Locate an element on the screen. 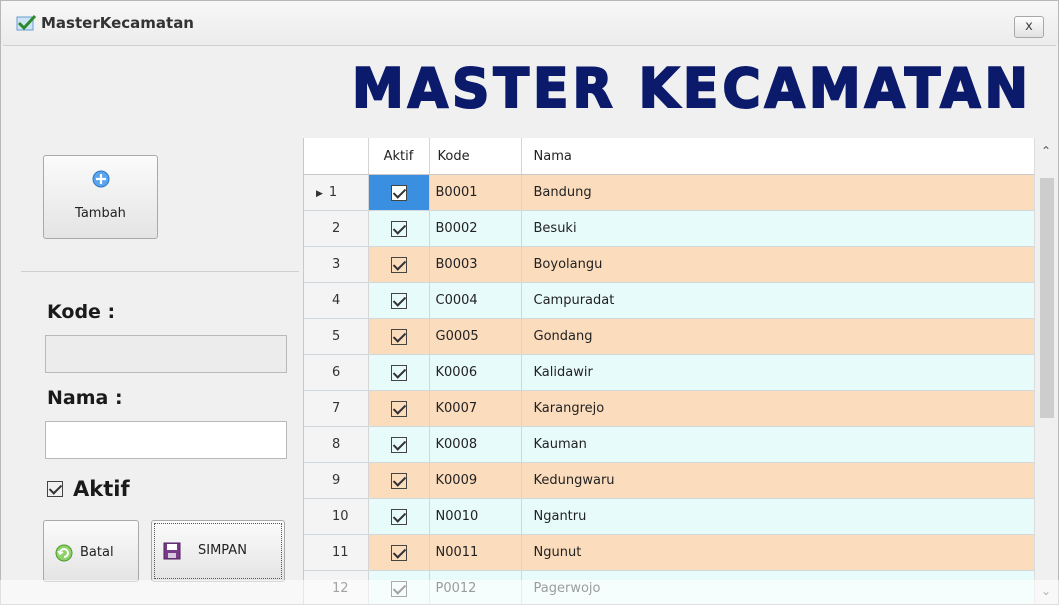 Image resolution: width=1059 pixels, height=605 pixels. aktif-checkbox-label: Aktif is located at coordinates (101, 489).